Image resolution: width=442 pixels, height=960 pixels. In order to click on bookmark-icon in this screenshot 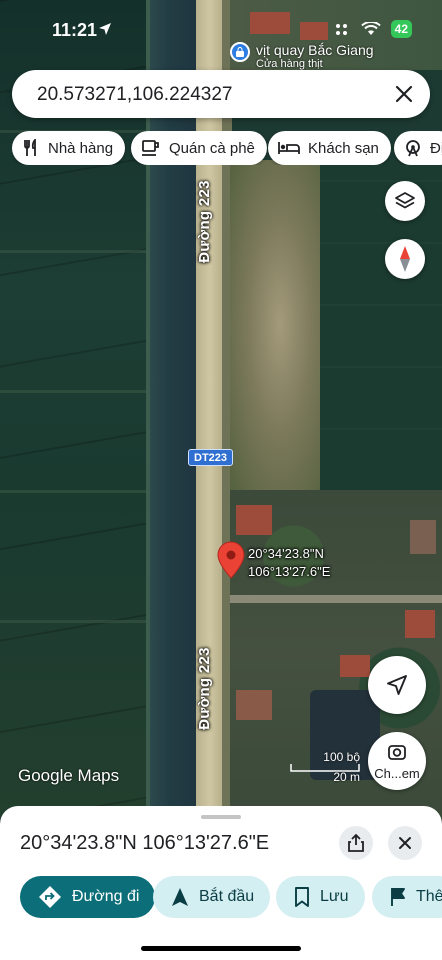, I will do `click(302, 897)`.